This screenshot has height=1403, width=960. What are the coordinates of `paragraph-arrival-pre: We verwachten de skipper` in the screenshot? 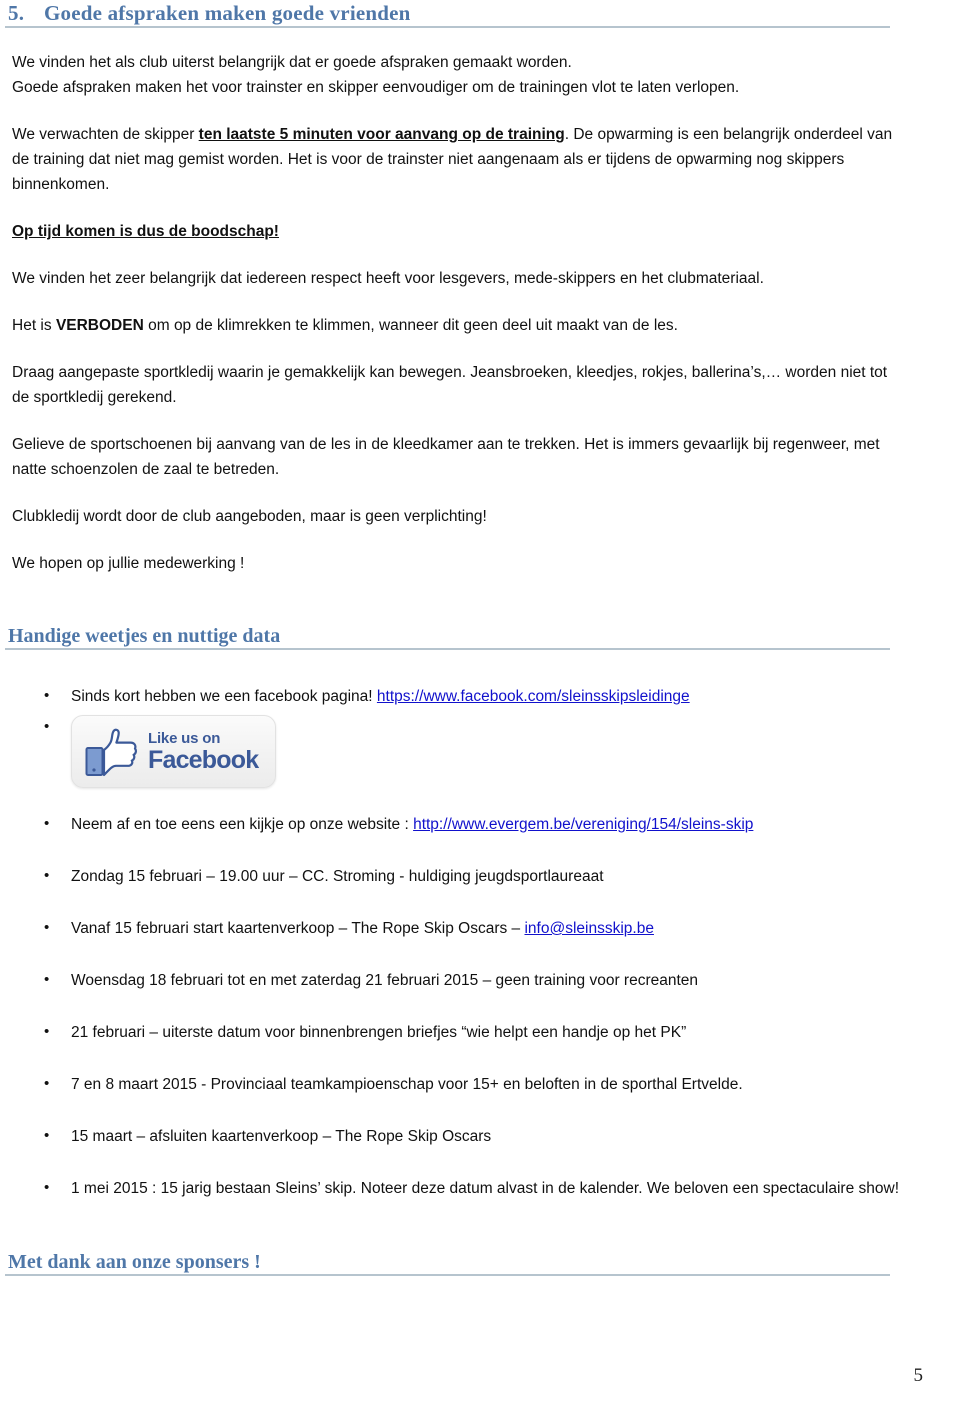 It's located at (105, 134).